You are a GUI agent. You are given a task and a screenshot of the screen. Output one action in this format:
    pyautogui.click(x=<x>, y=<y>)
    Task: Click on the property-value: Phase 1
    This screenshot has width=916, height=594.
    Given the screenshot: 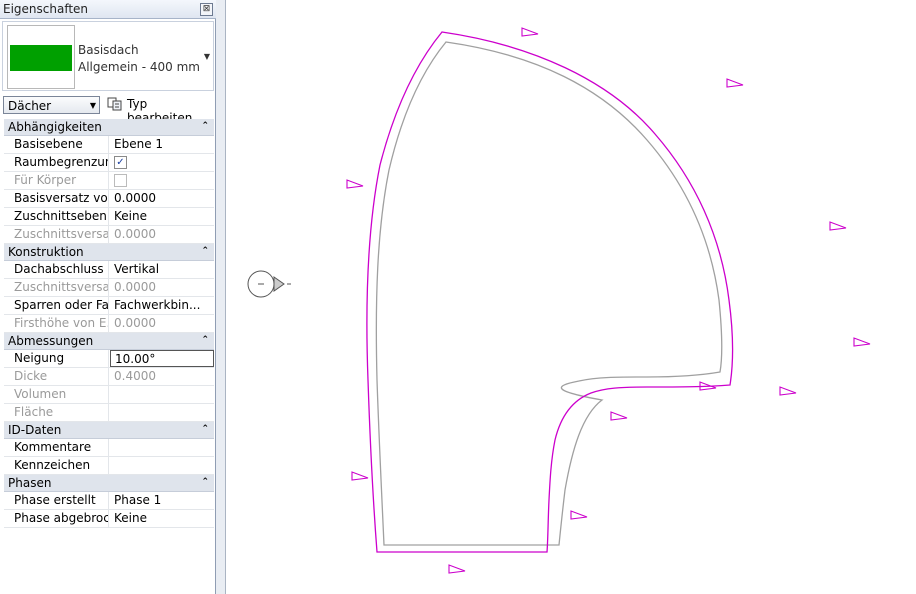 What is the action you would take?
    pyautogui.click(x=162, y=500)
    